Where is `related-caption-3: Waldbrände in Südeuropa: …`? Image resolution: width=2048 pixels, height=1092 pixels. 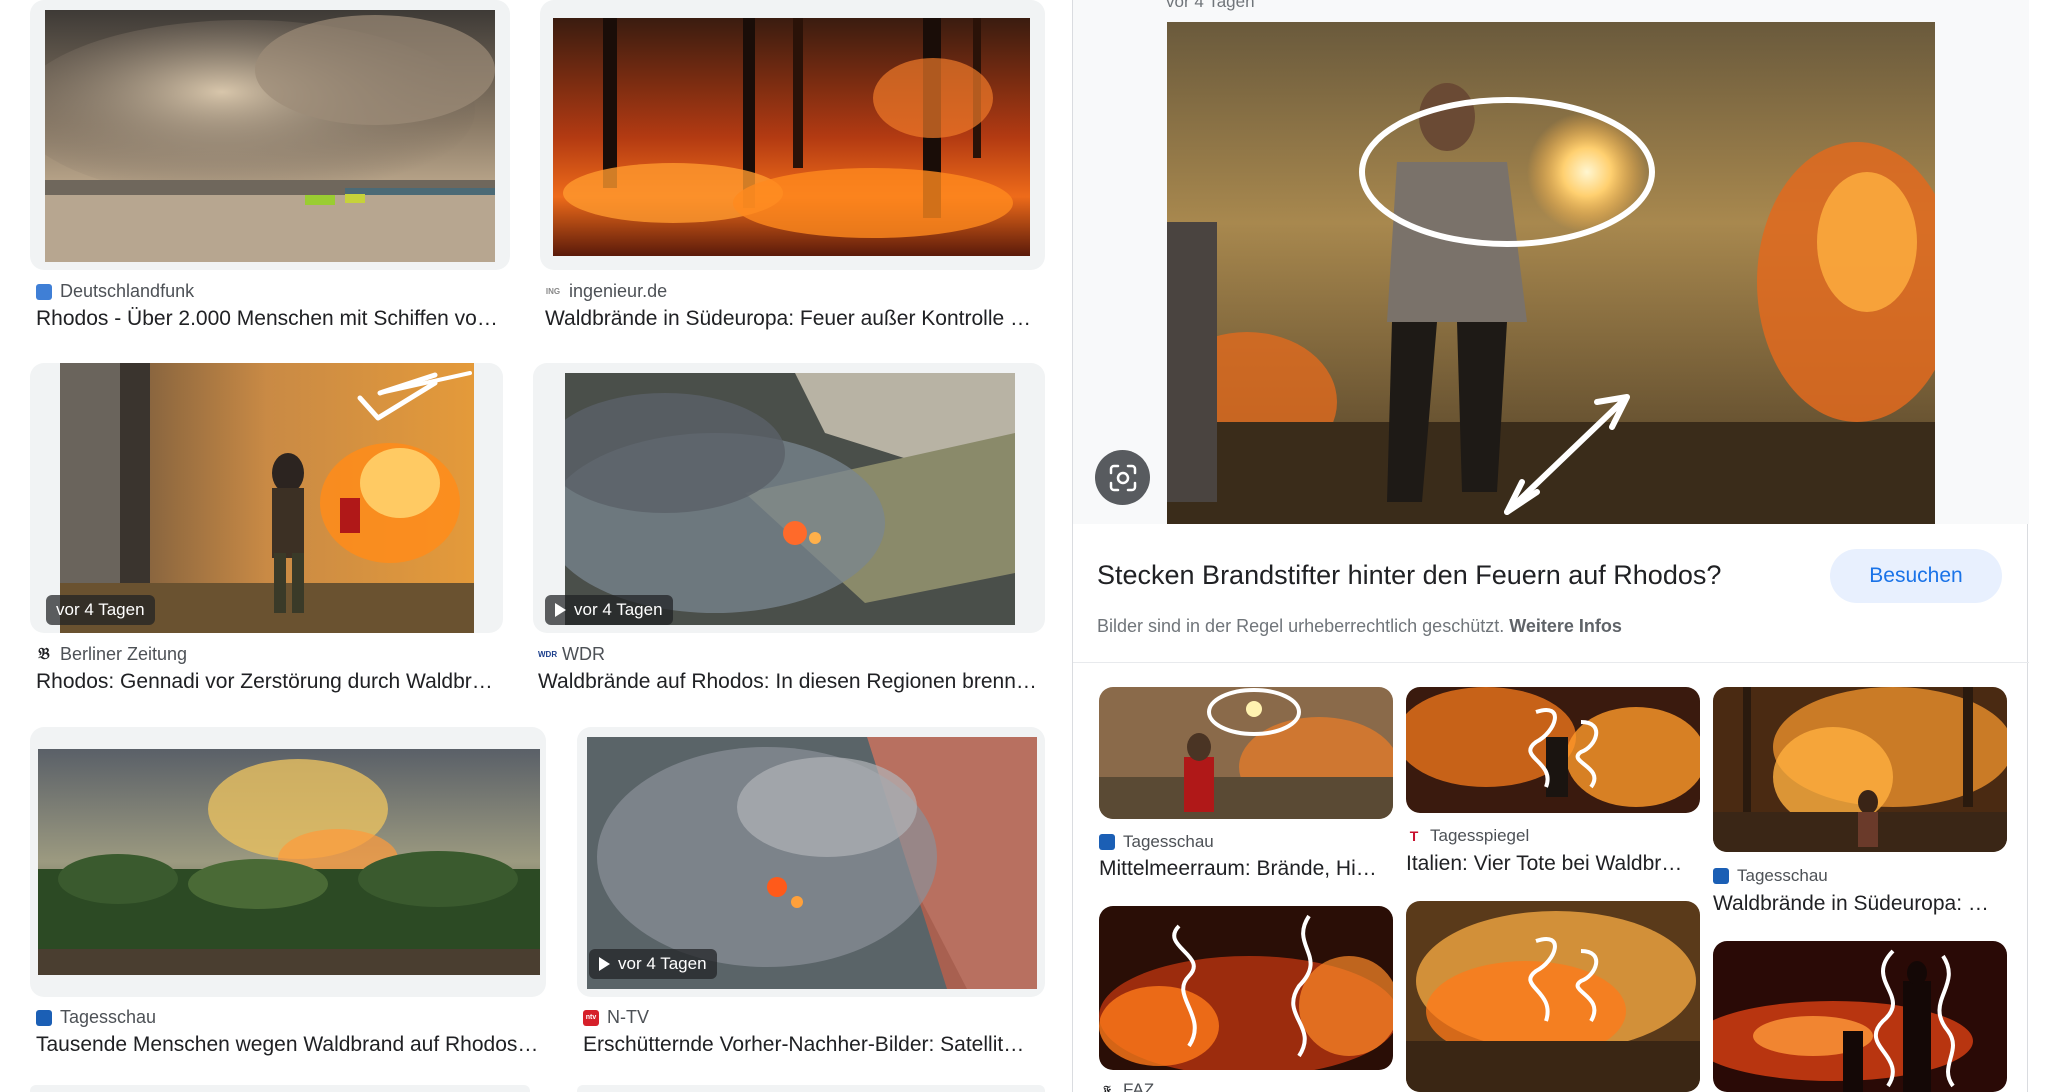 related-caption-3: Waldbrände in Südeuropa: … is located at coordinates (1860, 904).